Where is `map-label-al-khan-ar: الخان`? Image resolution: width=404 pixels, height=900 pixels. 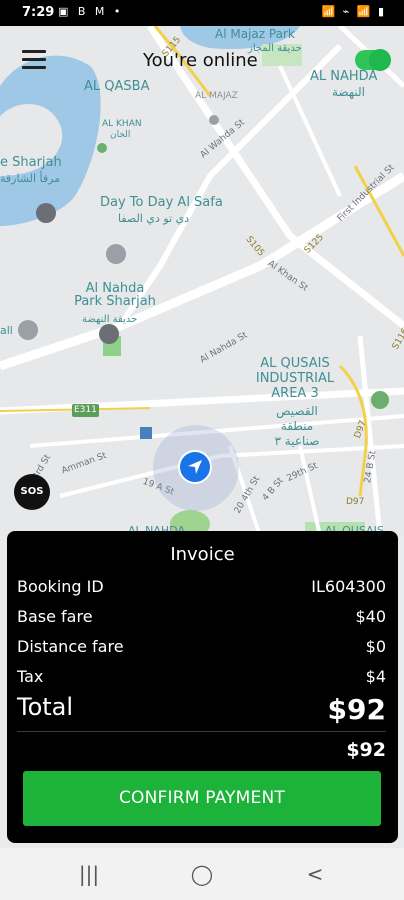 map-label-al-khan-ar: الخان is located at coordinates (120, 135).